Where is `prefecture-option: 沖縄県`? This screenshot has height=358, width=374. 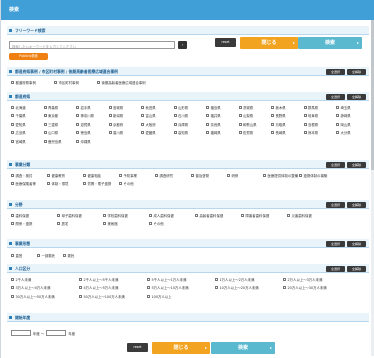 prefecture-option: 沖縄県 is located at coordinates (83, 141).